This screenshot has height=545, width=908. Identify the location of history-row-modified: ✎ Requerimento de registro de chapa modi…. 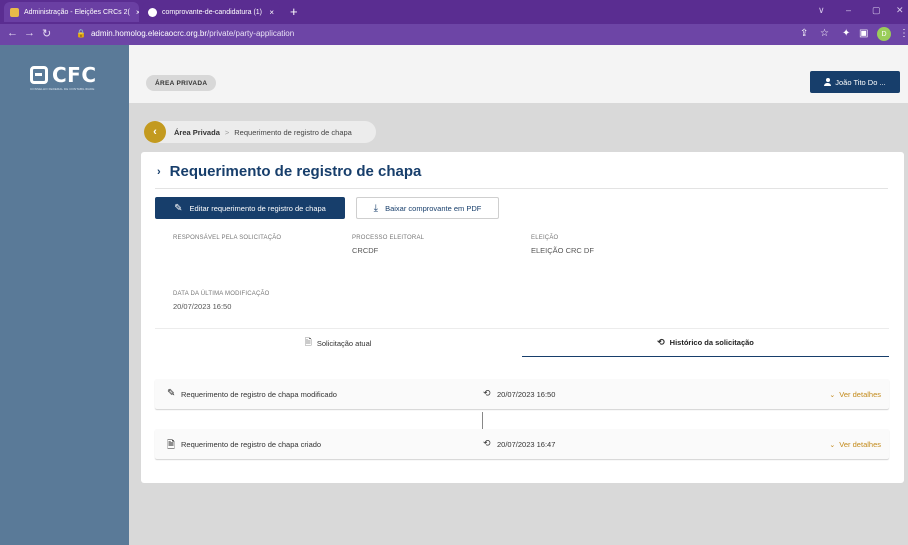
(522, 394).